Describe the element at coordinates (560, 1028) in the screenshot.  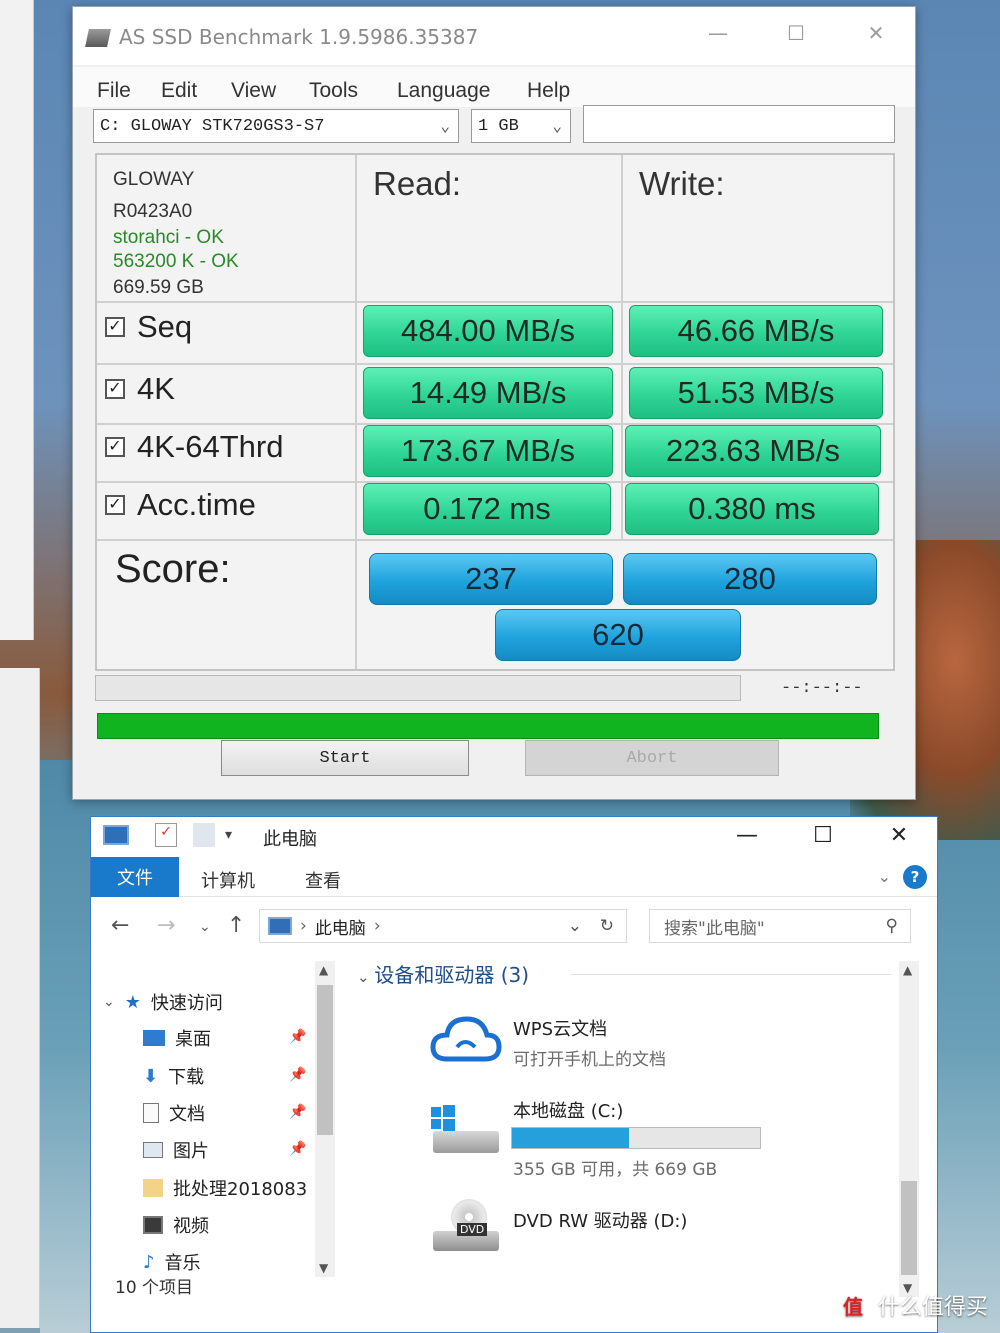
I see `drive-name: WPS云文档` at that location.